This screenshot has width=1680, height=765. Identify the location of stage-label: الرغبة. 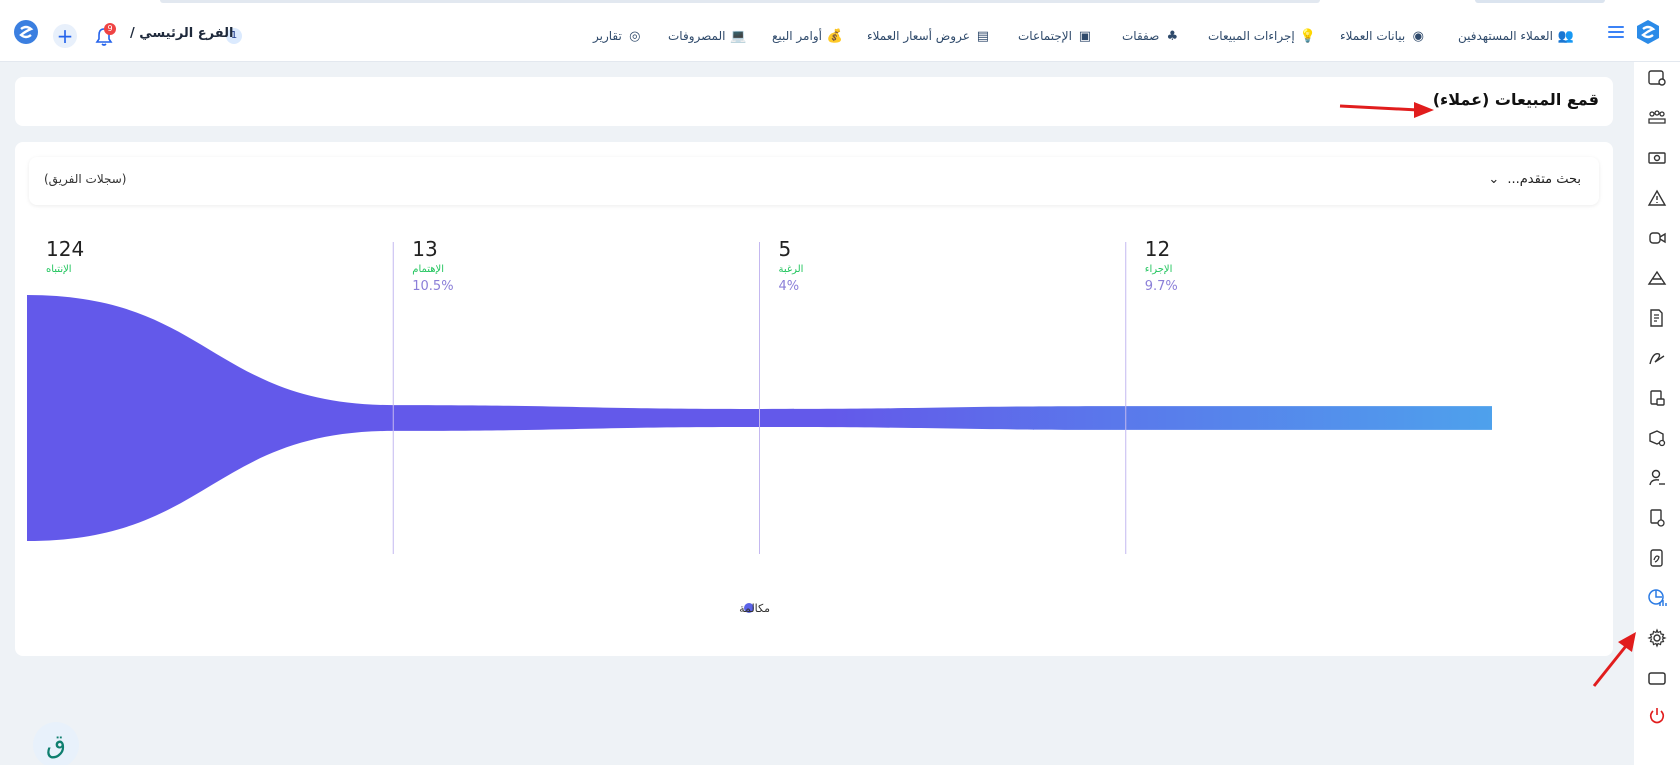
(791, 269).